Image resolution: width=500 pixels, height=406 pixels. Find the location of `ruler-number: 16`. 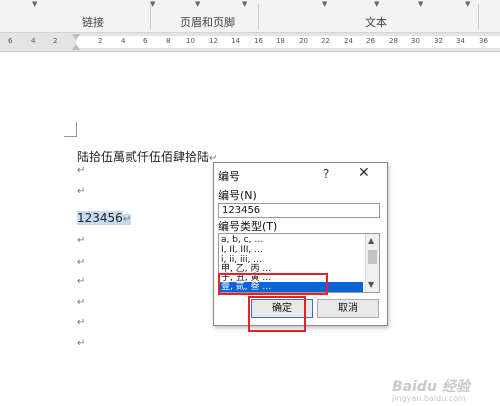

ruler-number: 16 is located at coordinates (258, 41).